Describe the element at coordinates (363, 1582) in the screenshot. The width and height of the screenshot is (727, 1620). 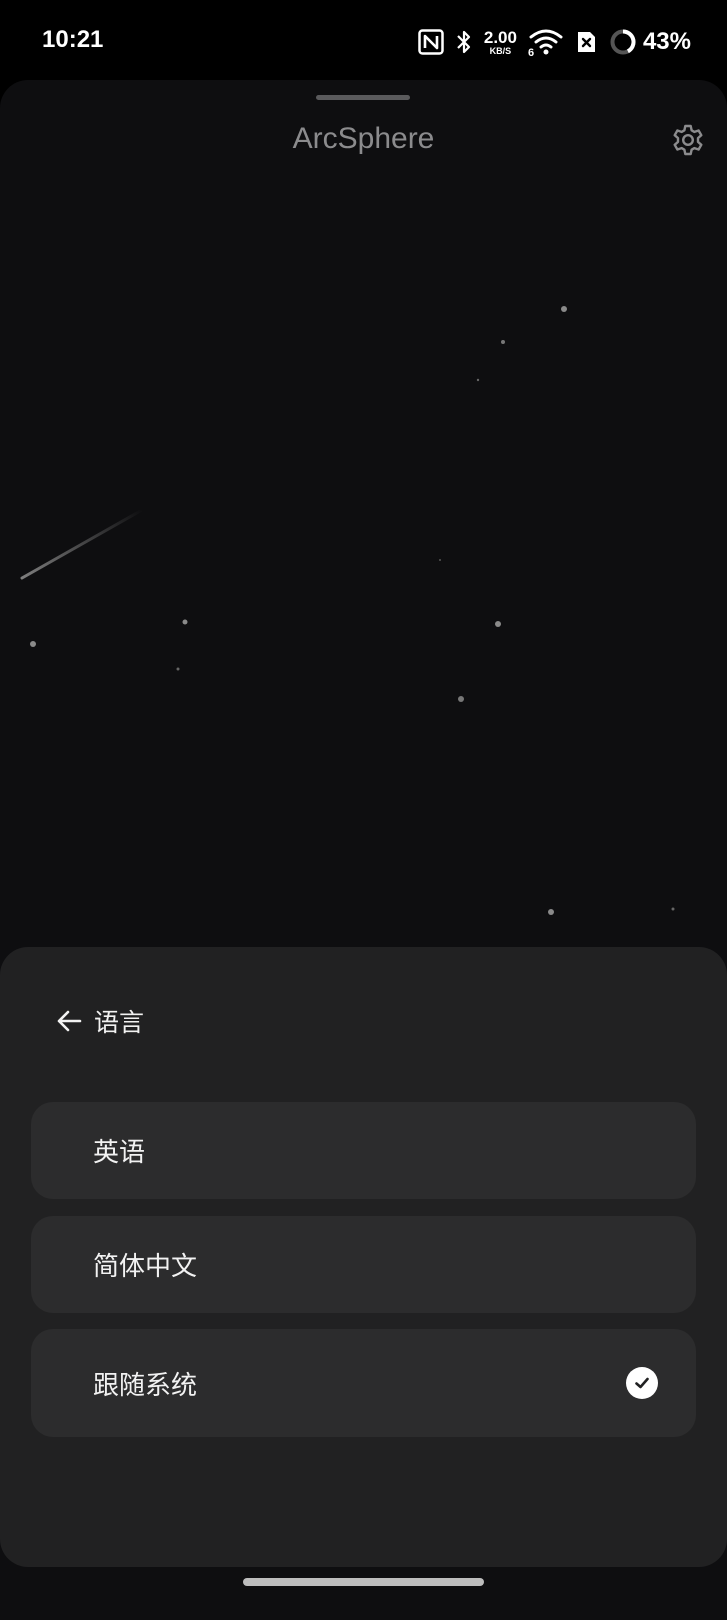
I see `gesture-bar` at that location.